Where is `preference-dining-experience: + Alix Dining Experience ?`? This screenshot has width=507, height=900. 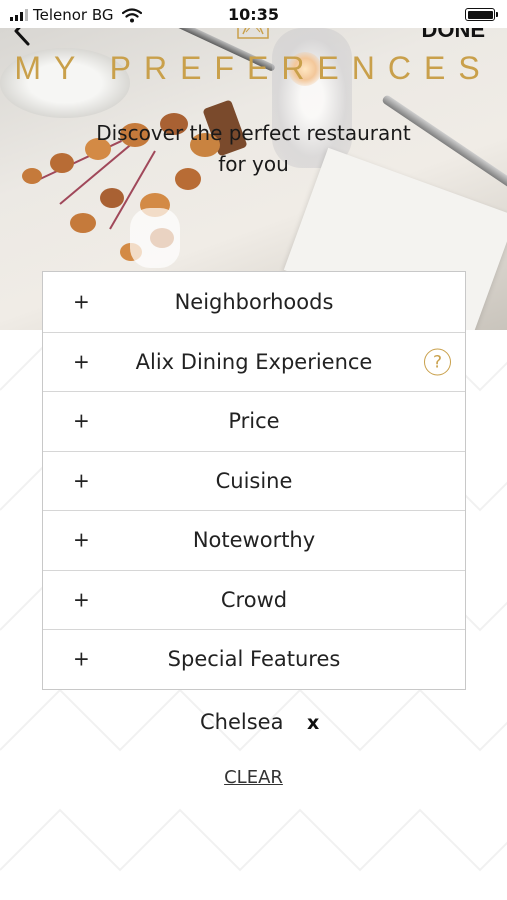
preference-dining-experience: + Alix Dining Experience ? is located at coordinates (254, 361).